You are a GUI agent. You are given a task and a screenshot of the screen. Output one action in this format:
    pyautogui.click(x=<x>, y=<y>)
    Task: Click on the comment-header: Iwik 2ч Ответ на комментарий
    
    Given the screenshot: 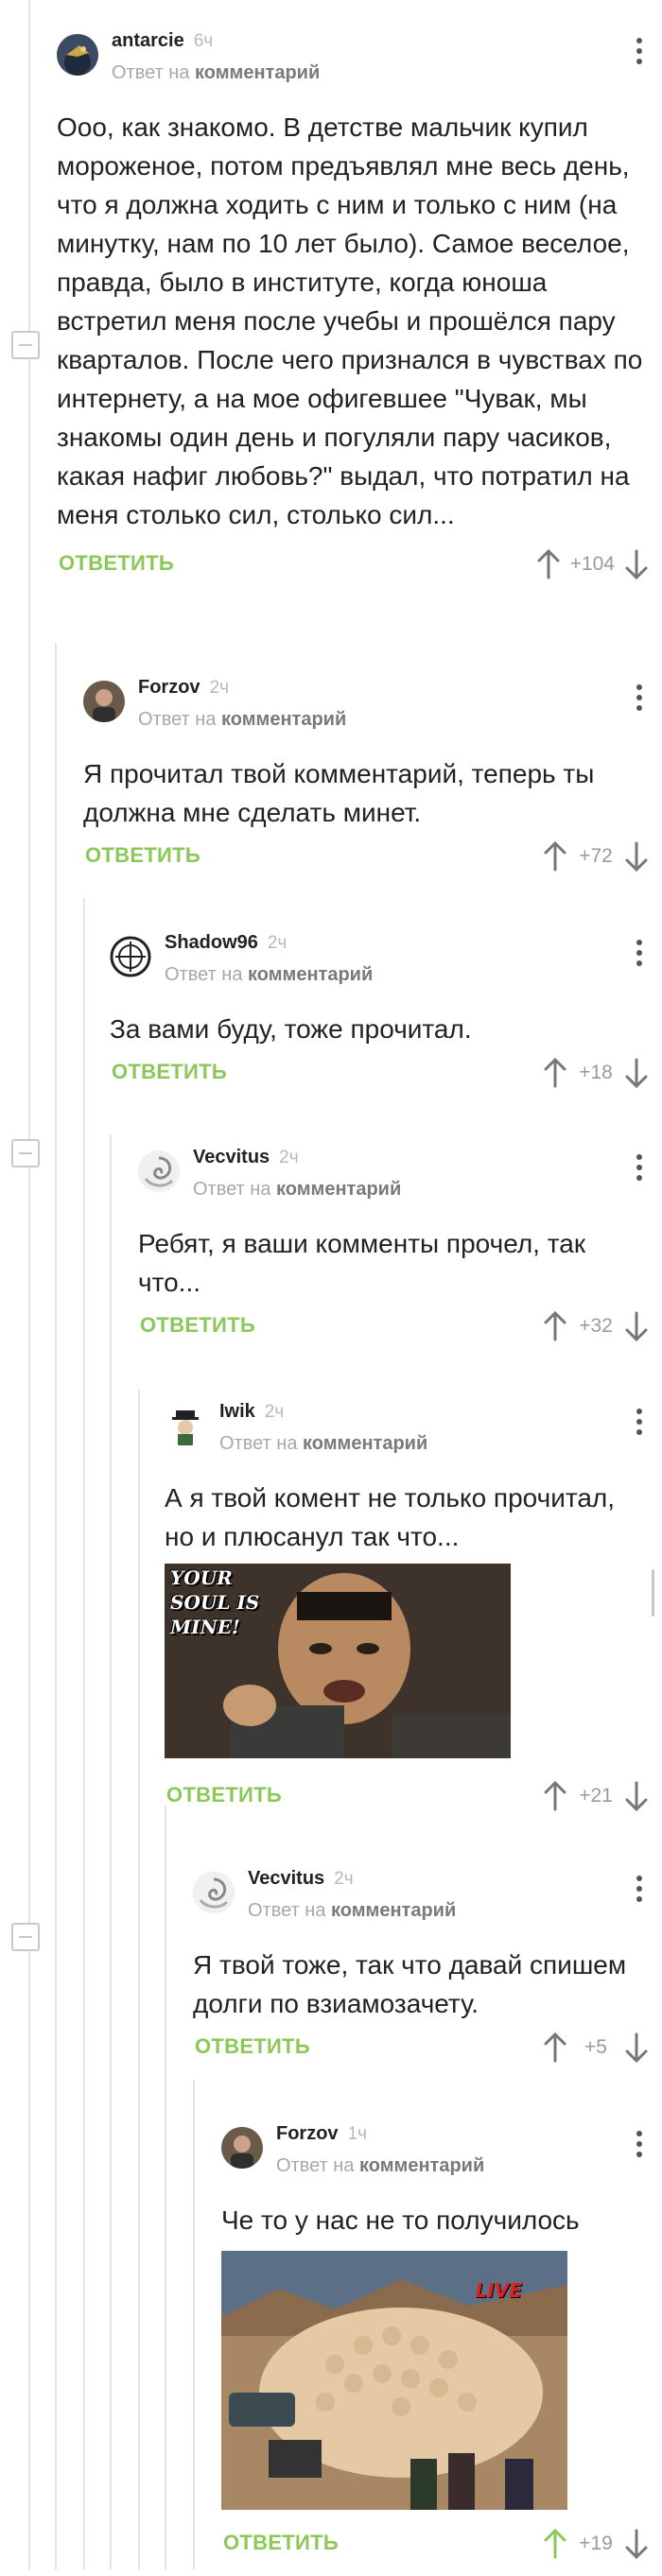 What is the action you would take?
    pyautogui.click(x=413, y=1439)
    